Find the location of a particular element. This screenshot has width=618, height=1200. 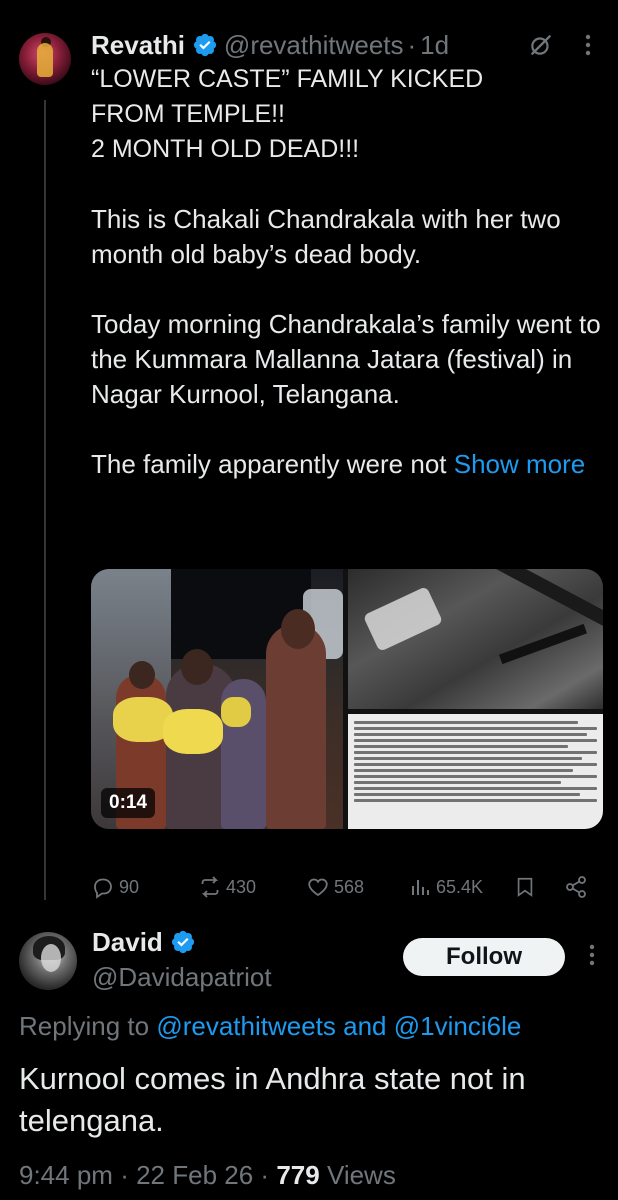

replying-and: and is located at coordinates (364, 1026).